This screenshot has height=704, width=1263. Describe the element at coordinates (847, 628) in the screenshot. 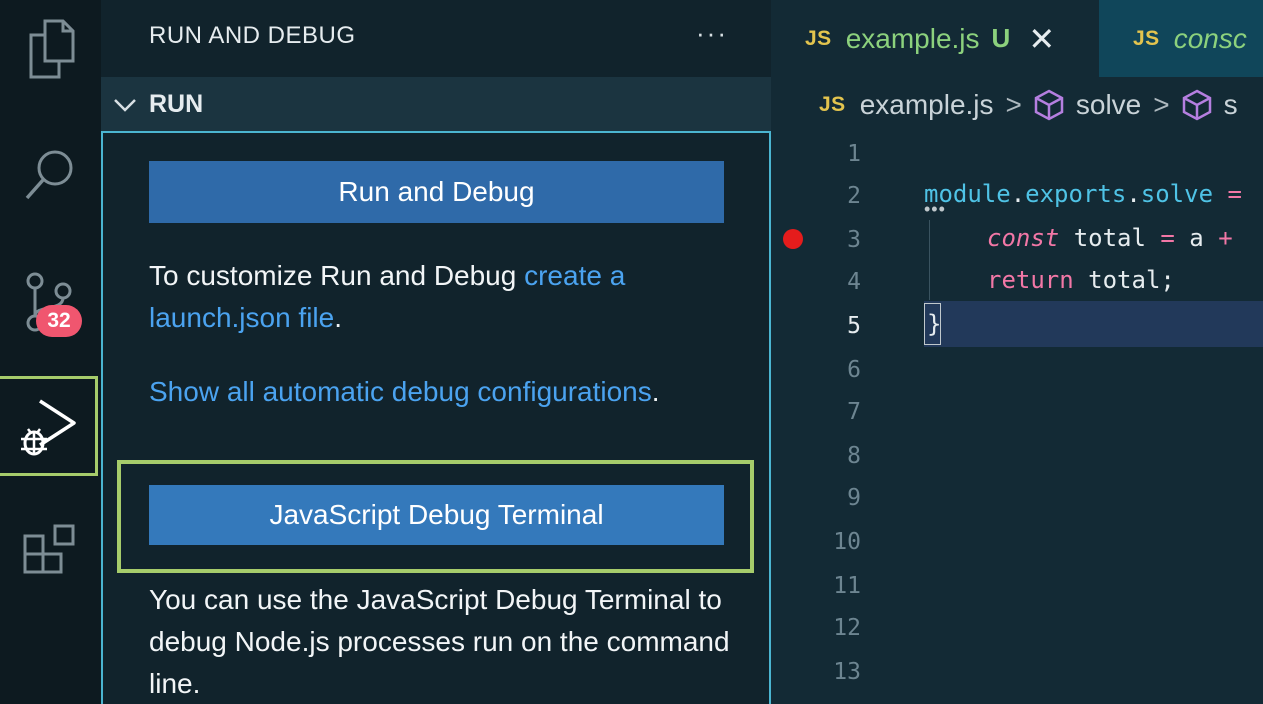

I see `line-number: 12` at that location.